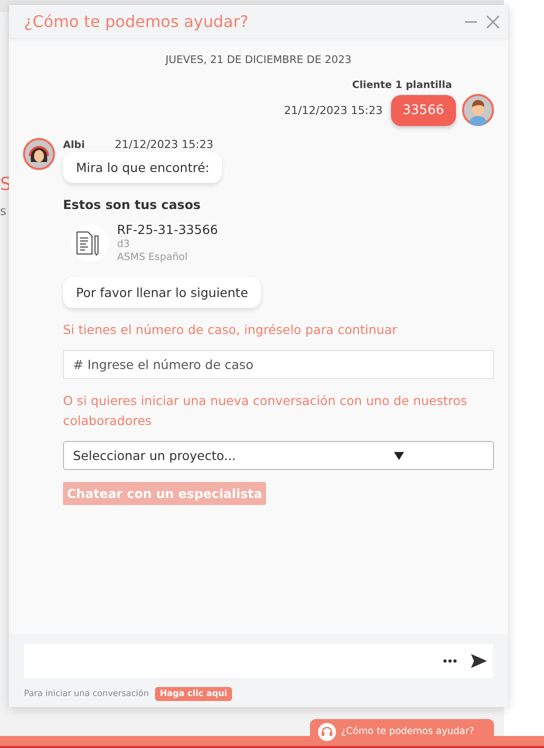  I want to click on message-bubble: Mira lo que encontré:, so click(142, 167).